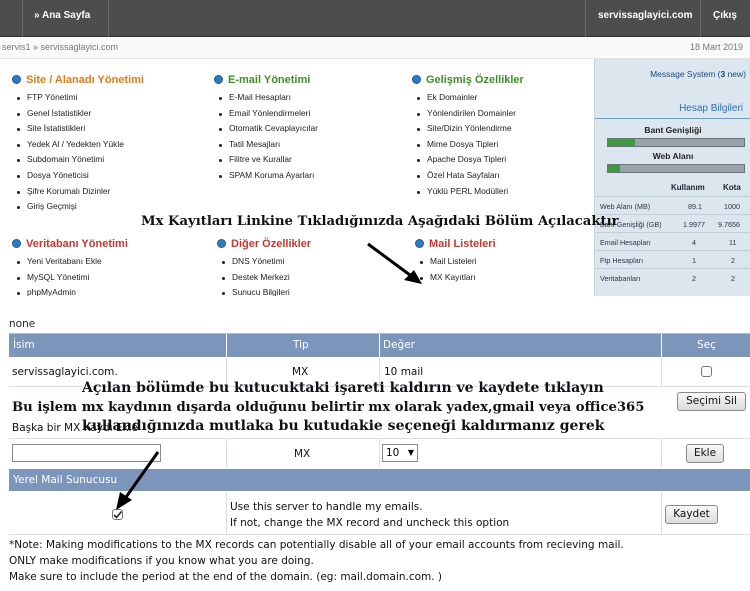  What do you see at coordinates (468, 114) in the screenshot?
I see `menu-item-redirected-domains: Yönlendirilen Domainler` at bounding box center [468, 114].